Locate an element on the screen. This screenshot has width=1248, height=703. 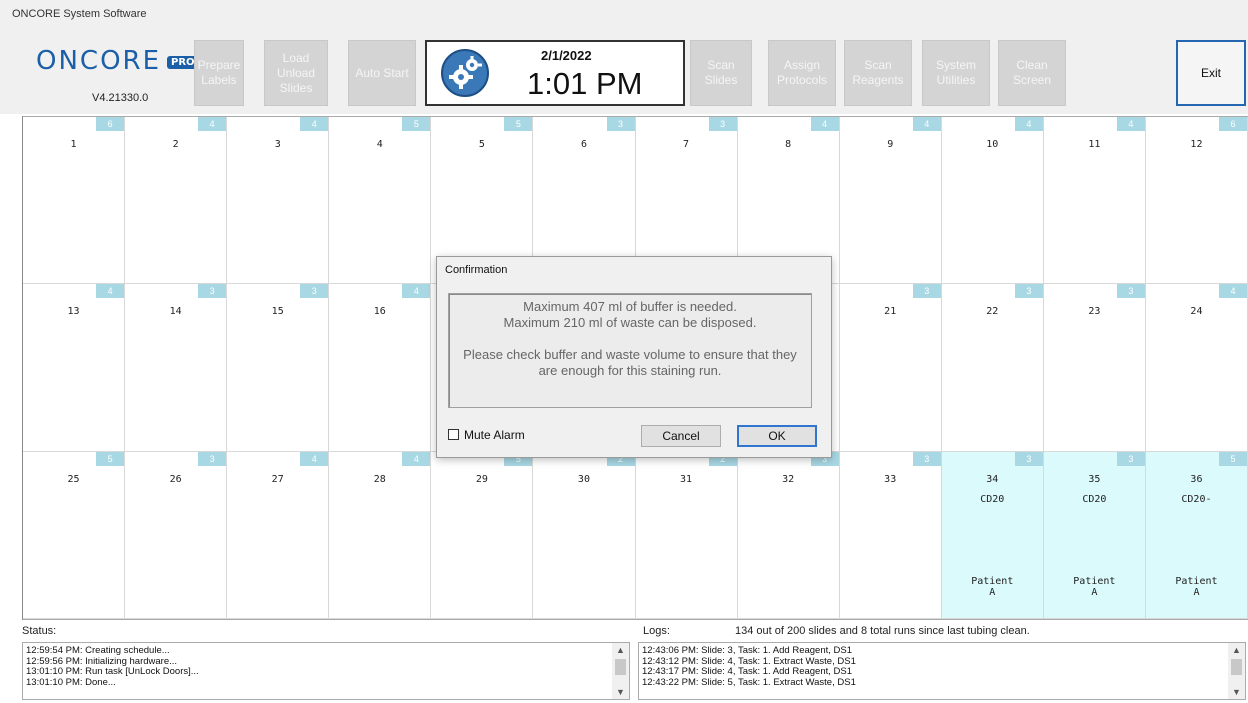
slide-slot: 5 36 CD20- Patient A is located at coordinates (1196, 535).